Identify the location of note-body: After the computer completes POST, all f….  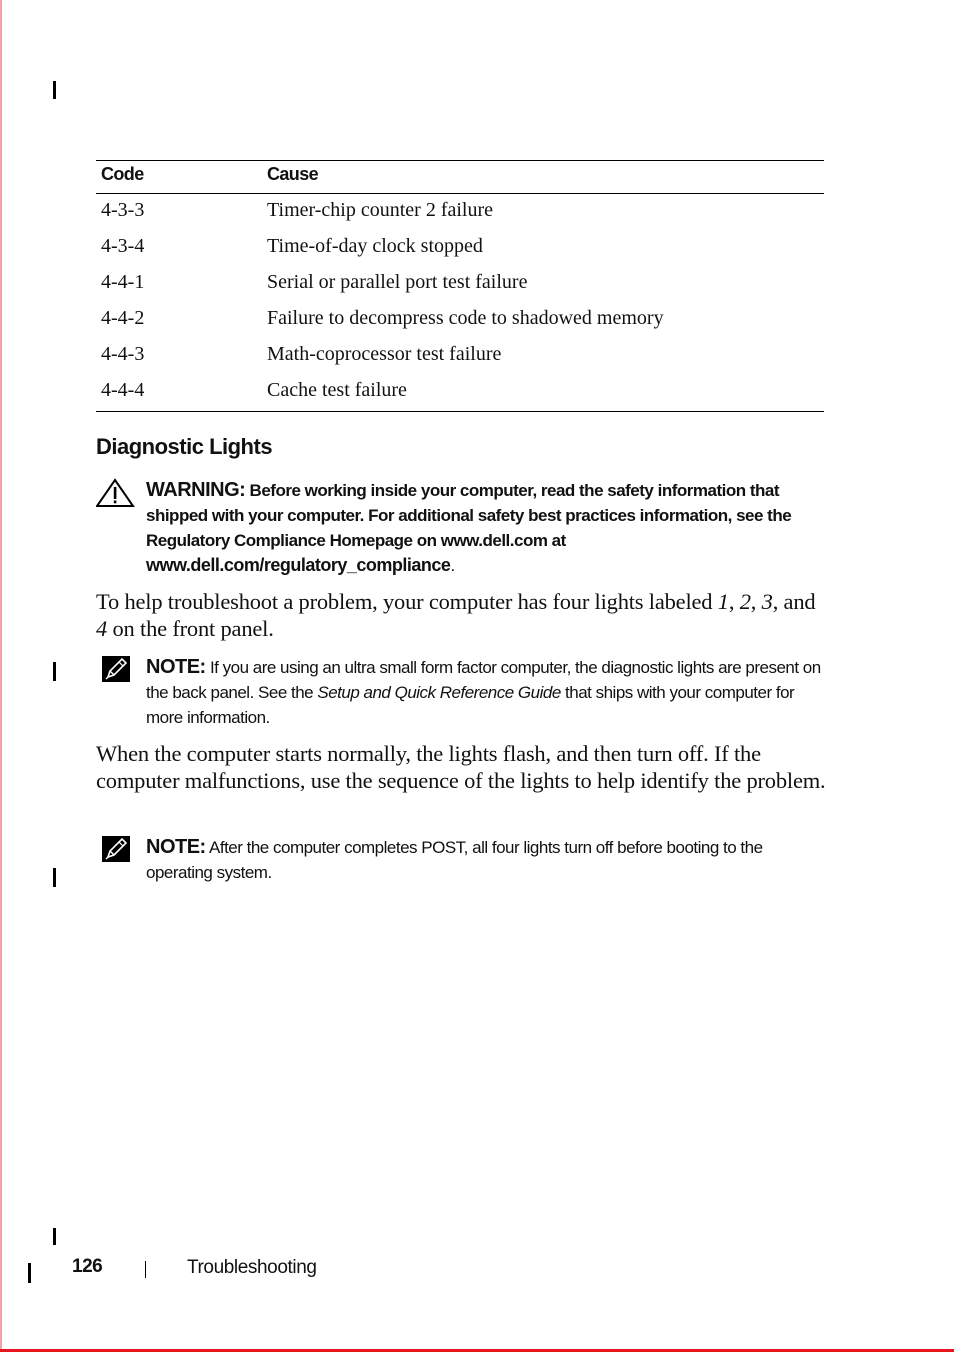
(454, 860).